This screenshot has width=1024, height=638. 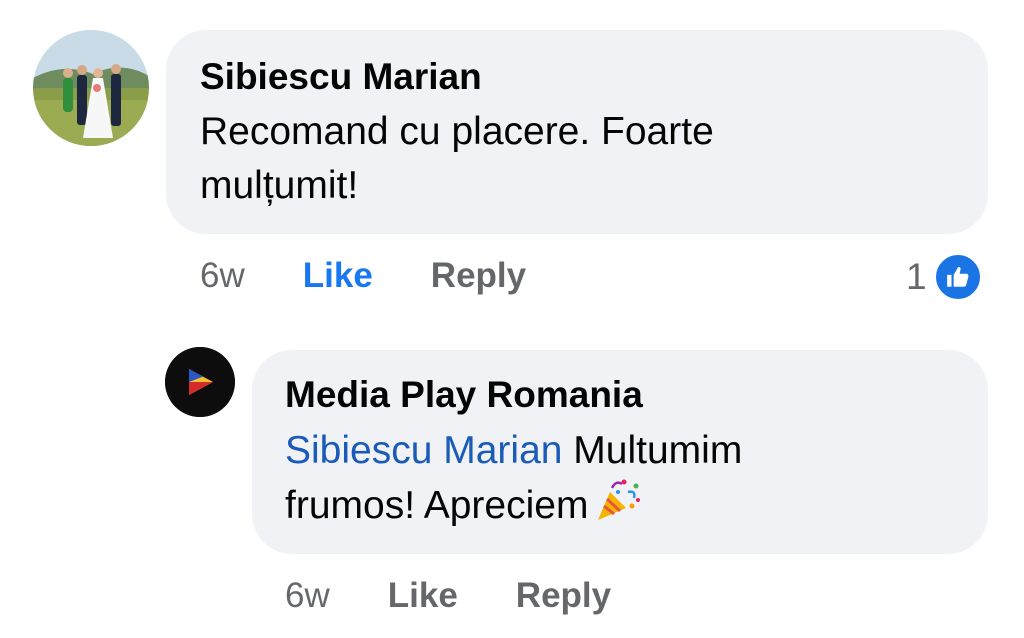 I want to click on thumbs-up-icon, so click(x=957, y=277).